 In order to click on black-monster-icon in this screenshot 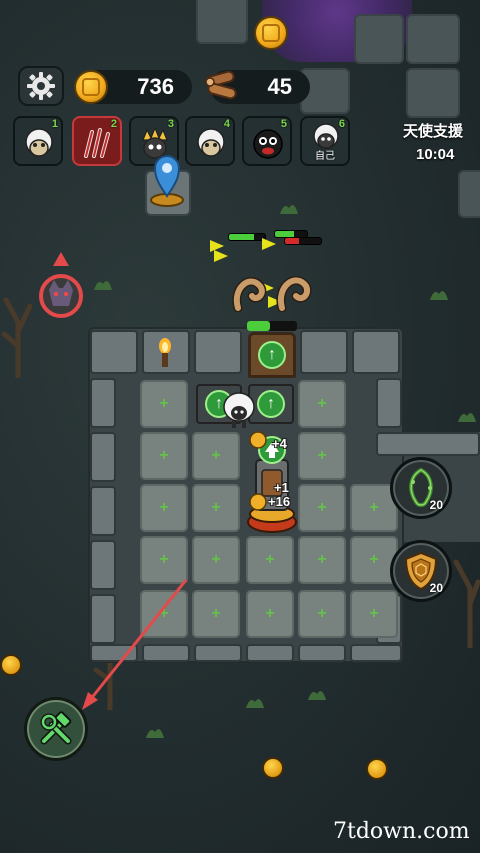, I will do `click(268, 144)`.